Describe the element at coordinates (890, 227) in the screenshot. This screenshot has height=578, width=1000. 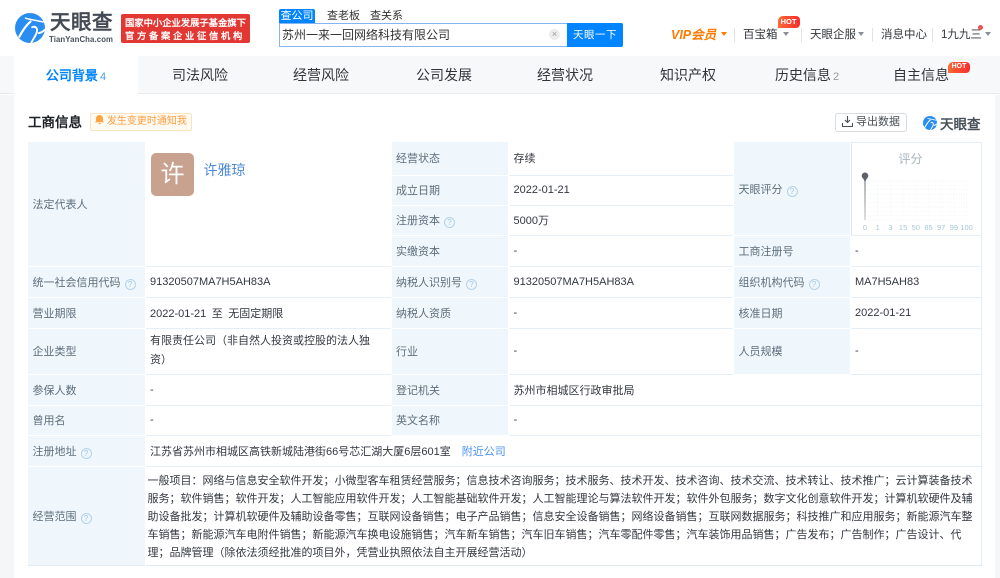
I see `svg-text: 3` at that location.